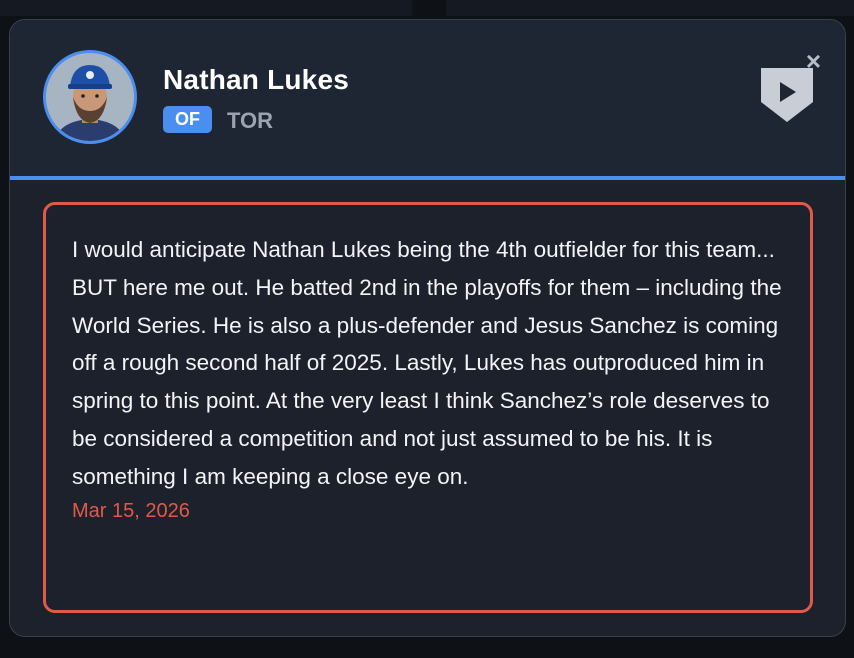 This screenshot has width=854, height=658. What do you see at coordinates (206, 8) in the screenshot?
I see `background-panel-left` at bounding box center [206, 8].